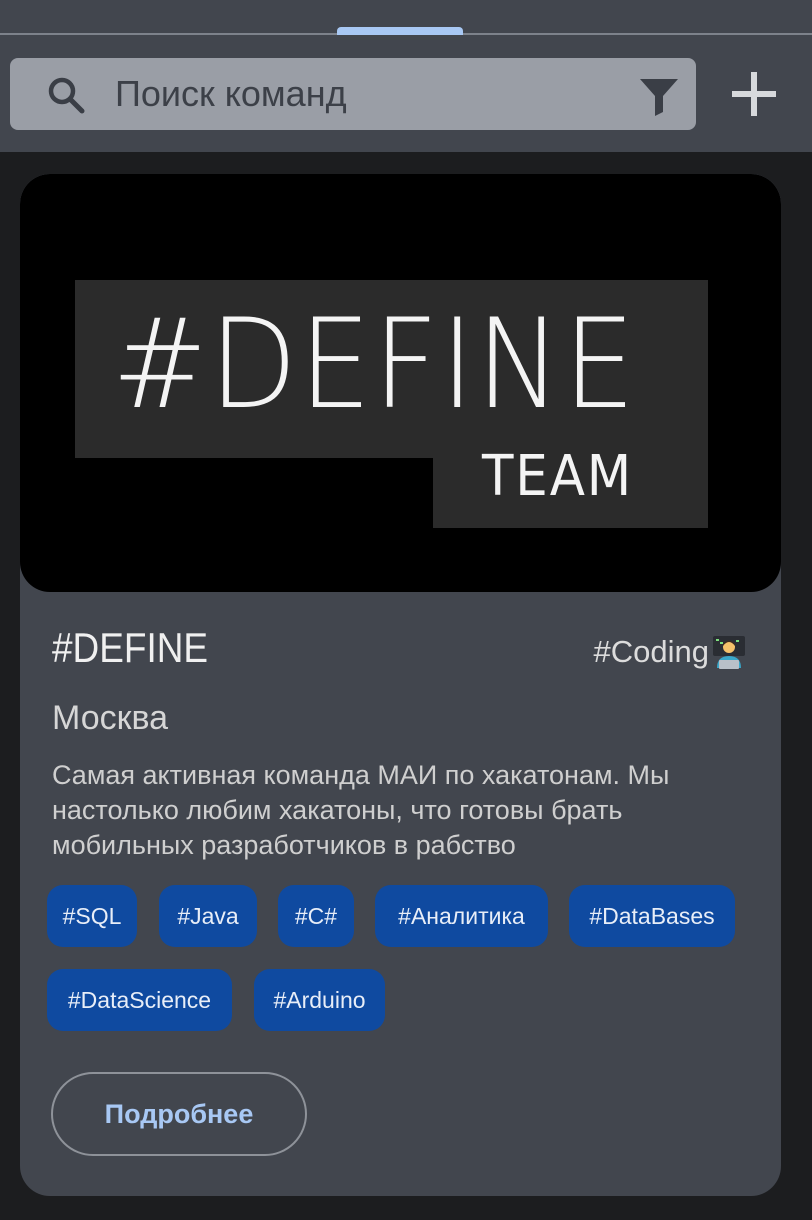  Describe the element at coordinates (231, 94) in the screenshot. I see `search-input: Поиск команд` at that location.